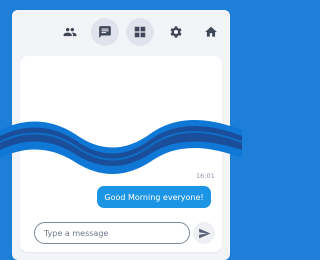 Image resolution: width=320 pixels, height=260 pixels. I want to click on grid-icon, so click(140, 32).